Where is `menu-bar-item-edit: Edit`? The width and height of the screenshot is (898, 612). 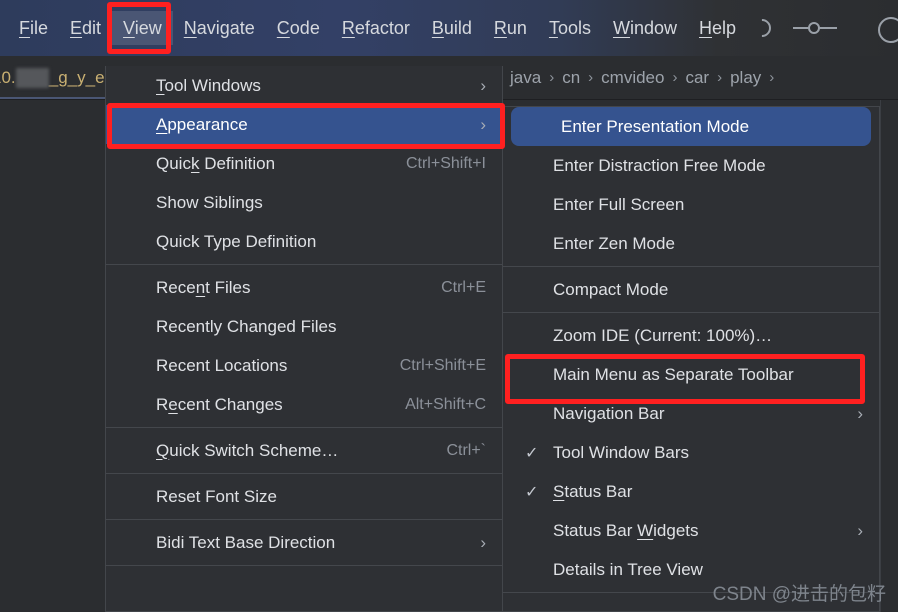
menu-bar-item-edit: Edit is located at coordinates (85, 28).